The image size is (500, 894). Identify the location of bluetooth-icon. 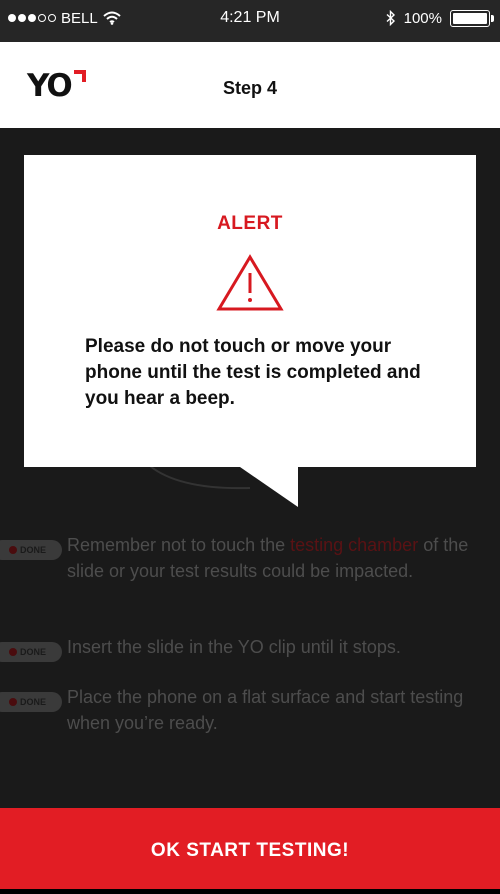
(390, 18).